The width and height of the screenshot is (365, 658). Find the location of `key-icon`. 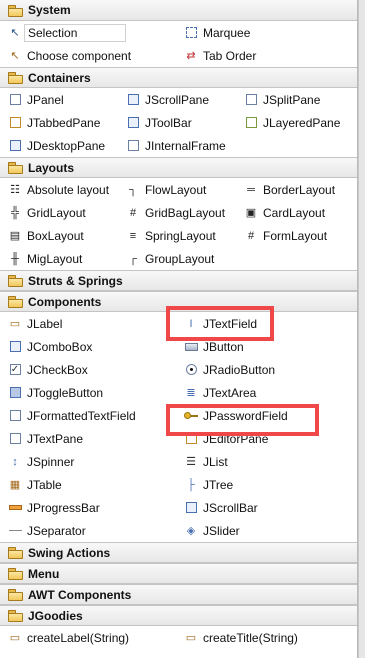

key-icon is located at coordinates (191, 416).